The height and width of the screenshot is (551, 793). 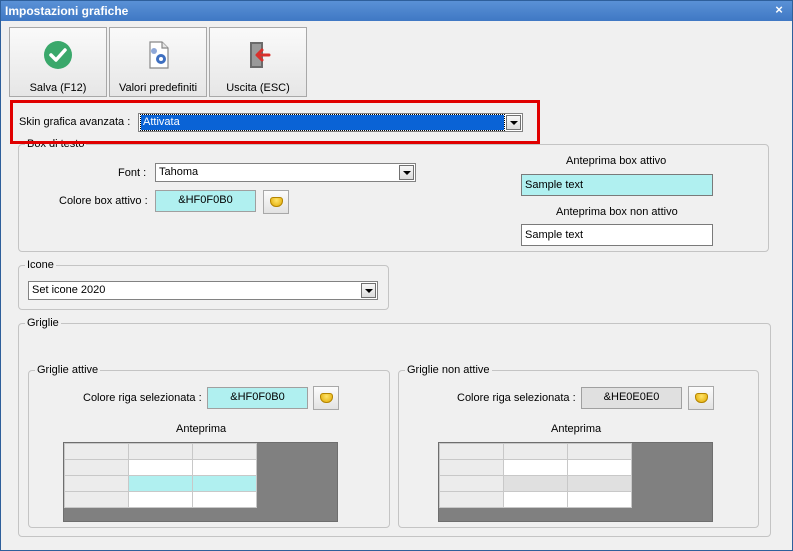 What do you see at coordinates (67, 11) in the screenshot?
I see `window-title: Impostazioni grafiche` at bounding box center [67, 11].